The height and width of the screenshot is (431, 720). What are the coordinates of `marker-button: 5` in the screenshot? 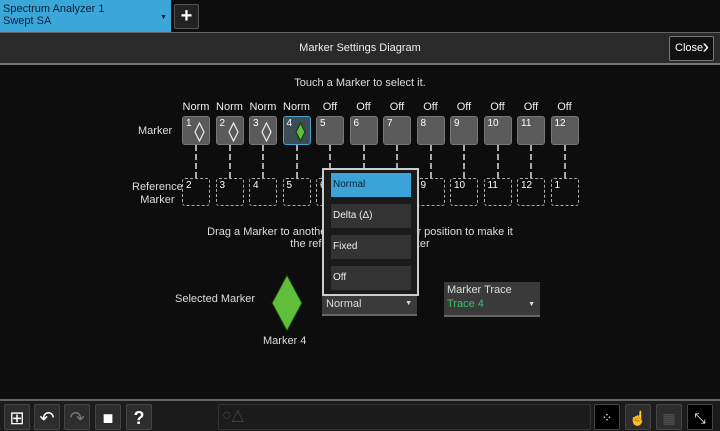 It's located at (330, 130).